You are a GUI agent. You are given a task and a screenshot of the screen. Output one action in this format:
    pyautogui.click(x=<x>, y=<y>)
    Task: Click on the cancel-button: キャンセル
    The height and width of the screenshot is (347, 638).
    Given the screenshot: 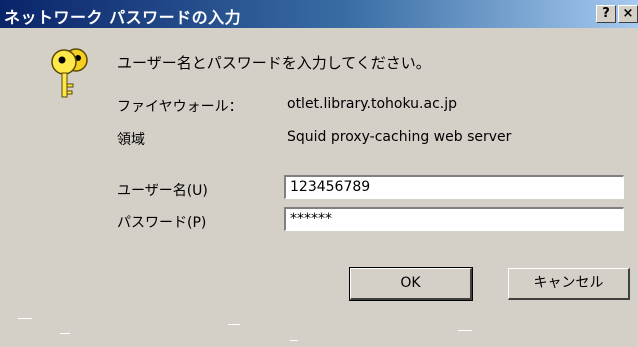 What is the action you would take?
    pyautogui.click(x=569, y=284)
    